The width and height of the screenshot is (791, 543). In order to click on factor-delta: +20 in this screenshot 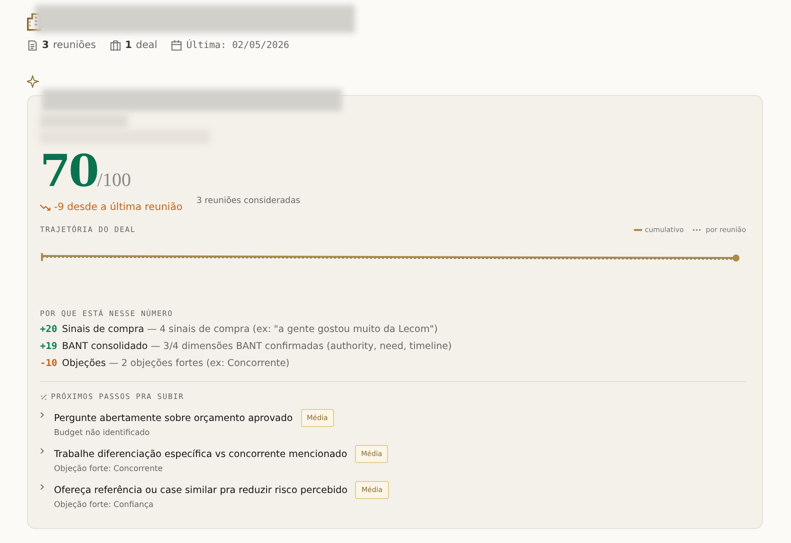, I will do `click(49, 329)`.